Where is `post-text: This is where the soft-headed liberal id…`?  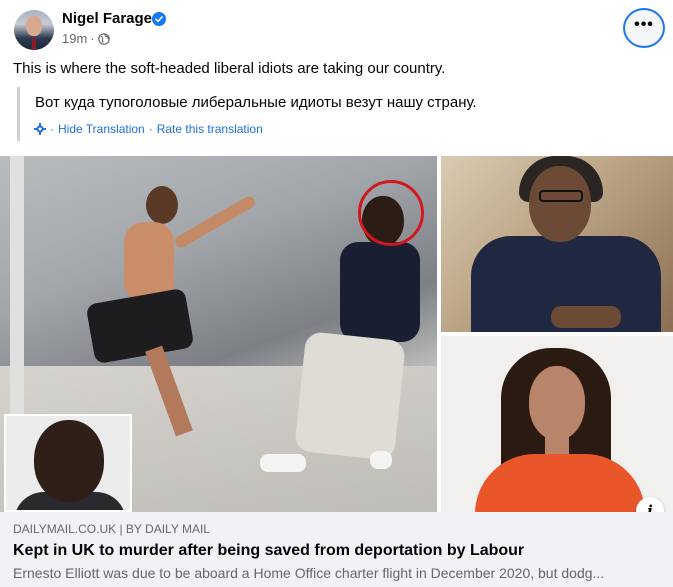 post-text: This is where the soft-headed liberal id… is located at coordinates (229, 68).